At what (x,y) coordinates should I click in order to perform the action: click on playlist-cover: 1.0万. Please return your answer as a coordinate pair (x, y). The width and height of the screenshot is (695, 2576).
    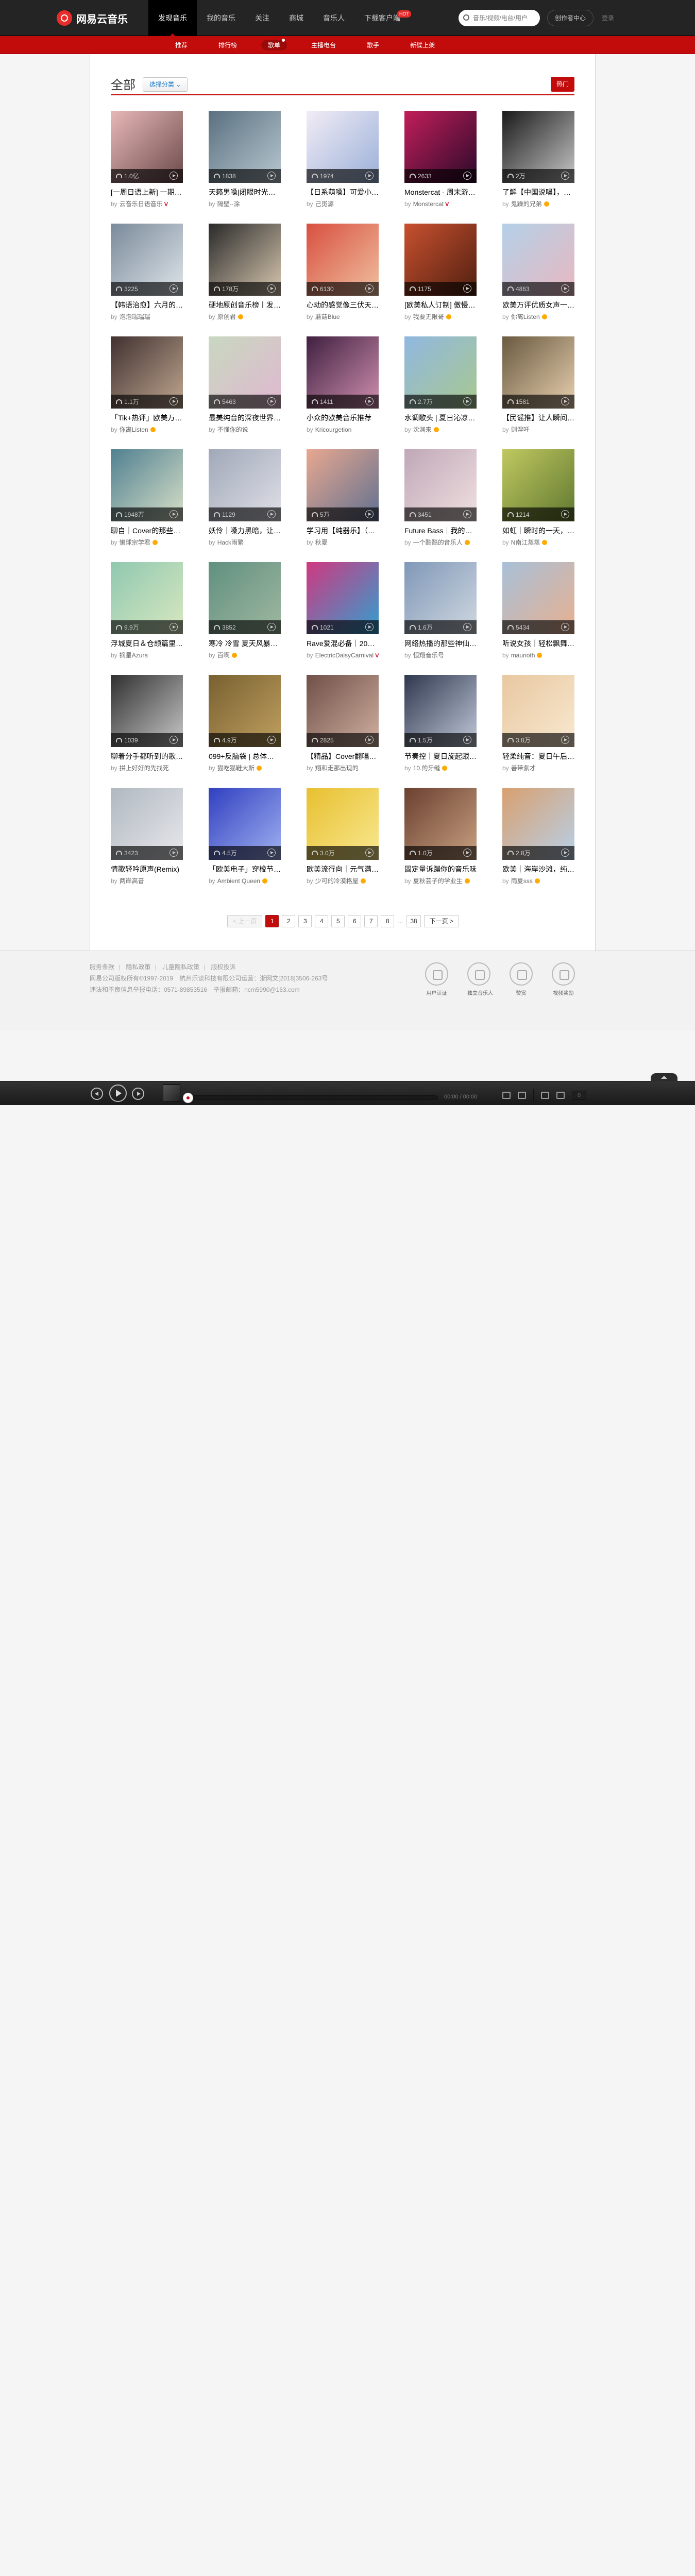
    Looking at the image, I should click on (441, 824).